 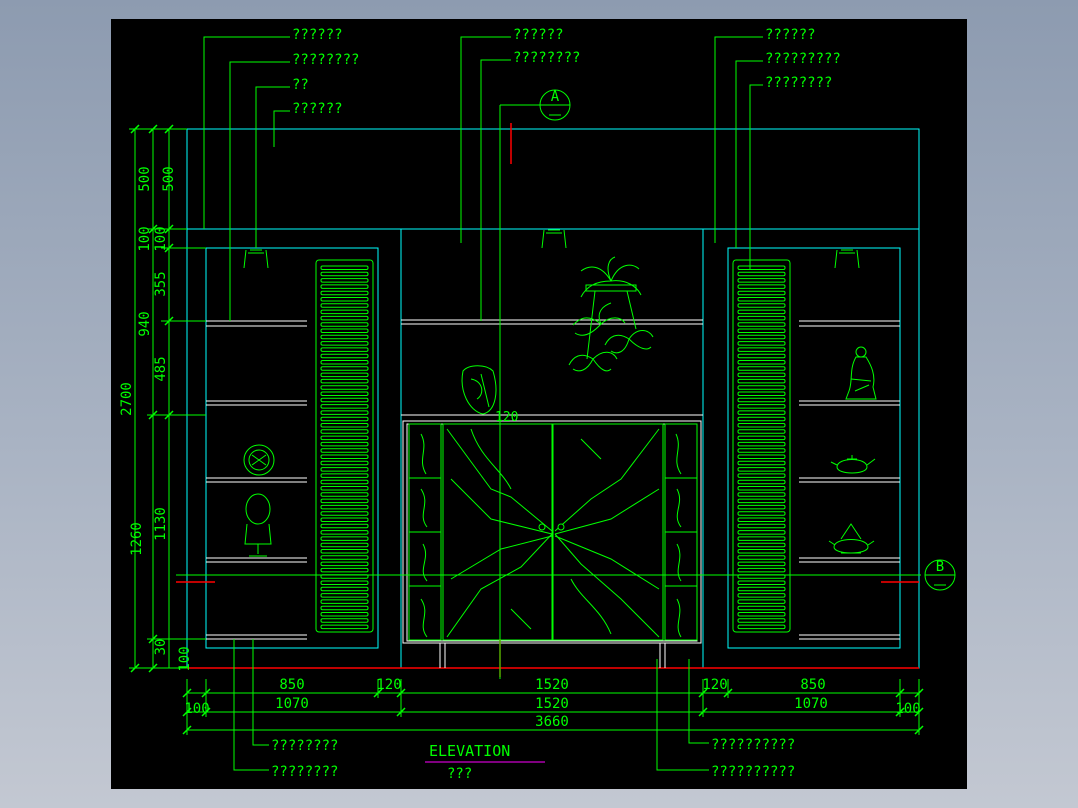 I want to click on dim-total: 3660, so click(x=552, y=722).